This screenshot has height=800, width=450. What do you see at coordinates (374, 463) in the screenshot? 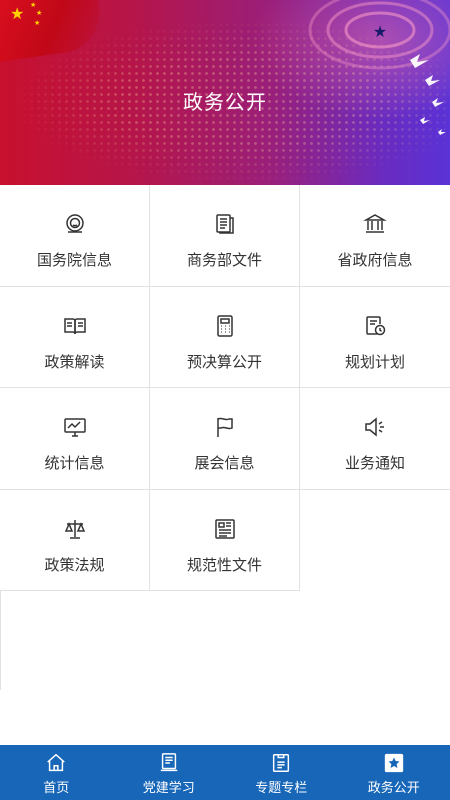
I see `grid-item-label: 业务通知` at bounding box center [374, 463].